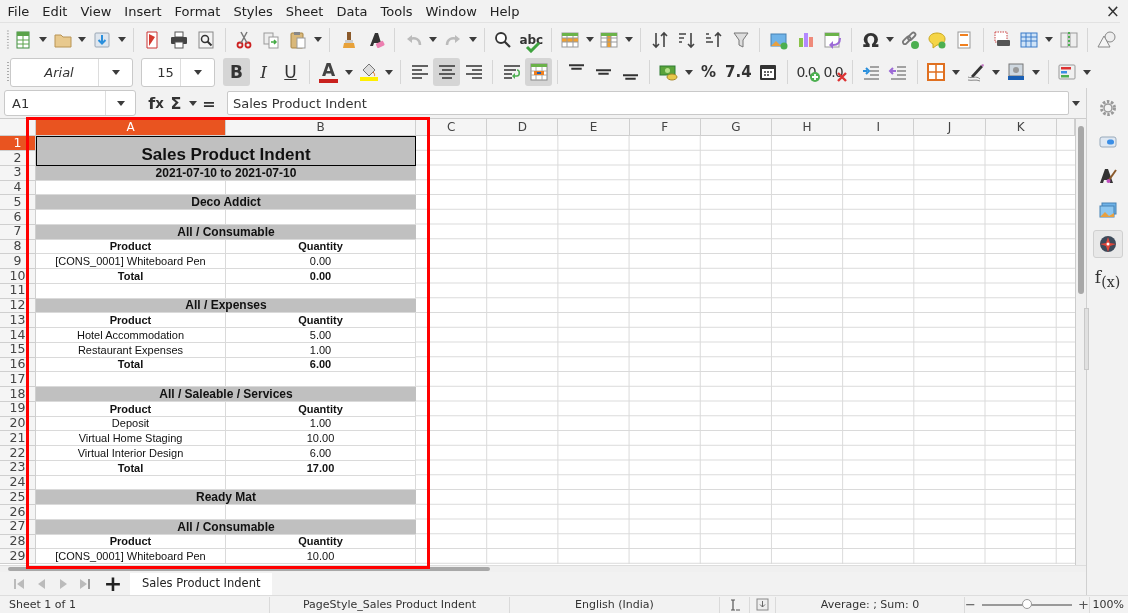 This screenshot has width=1128, height=613. I want to click on functions-button: f$_{(x)}$, so click(1107, 278).